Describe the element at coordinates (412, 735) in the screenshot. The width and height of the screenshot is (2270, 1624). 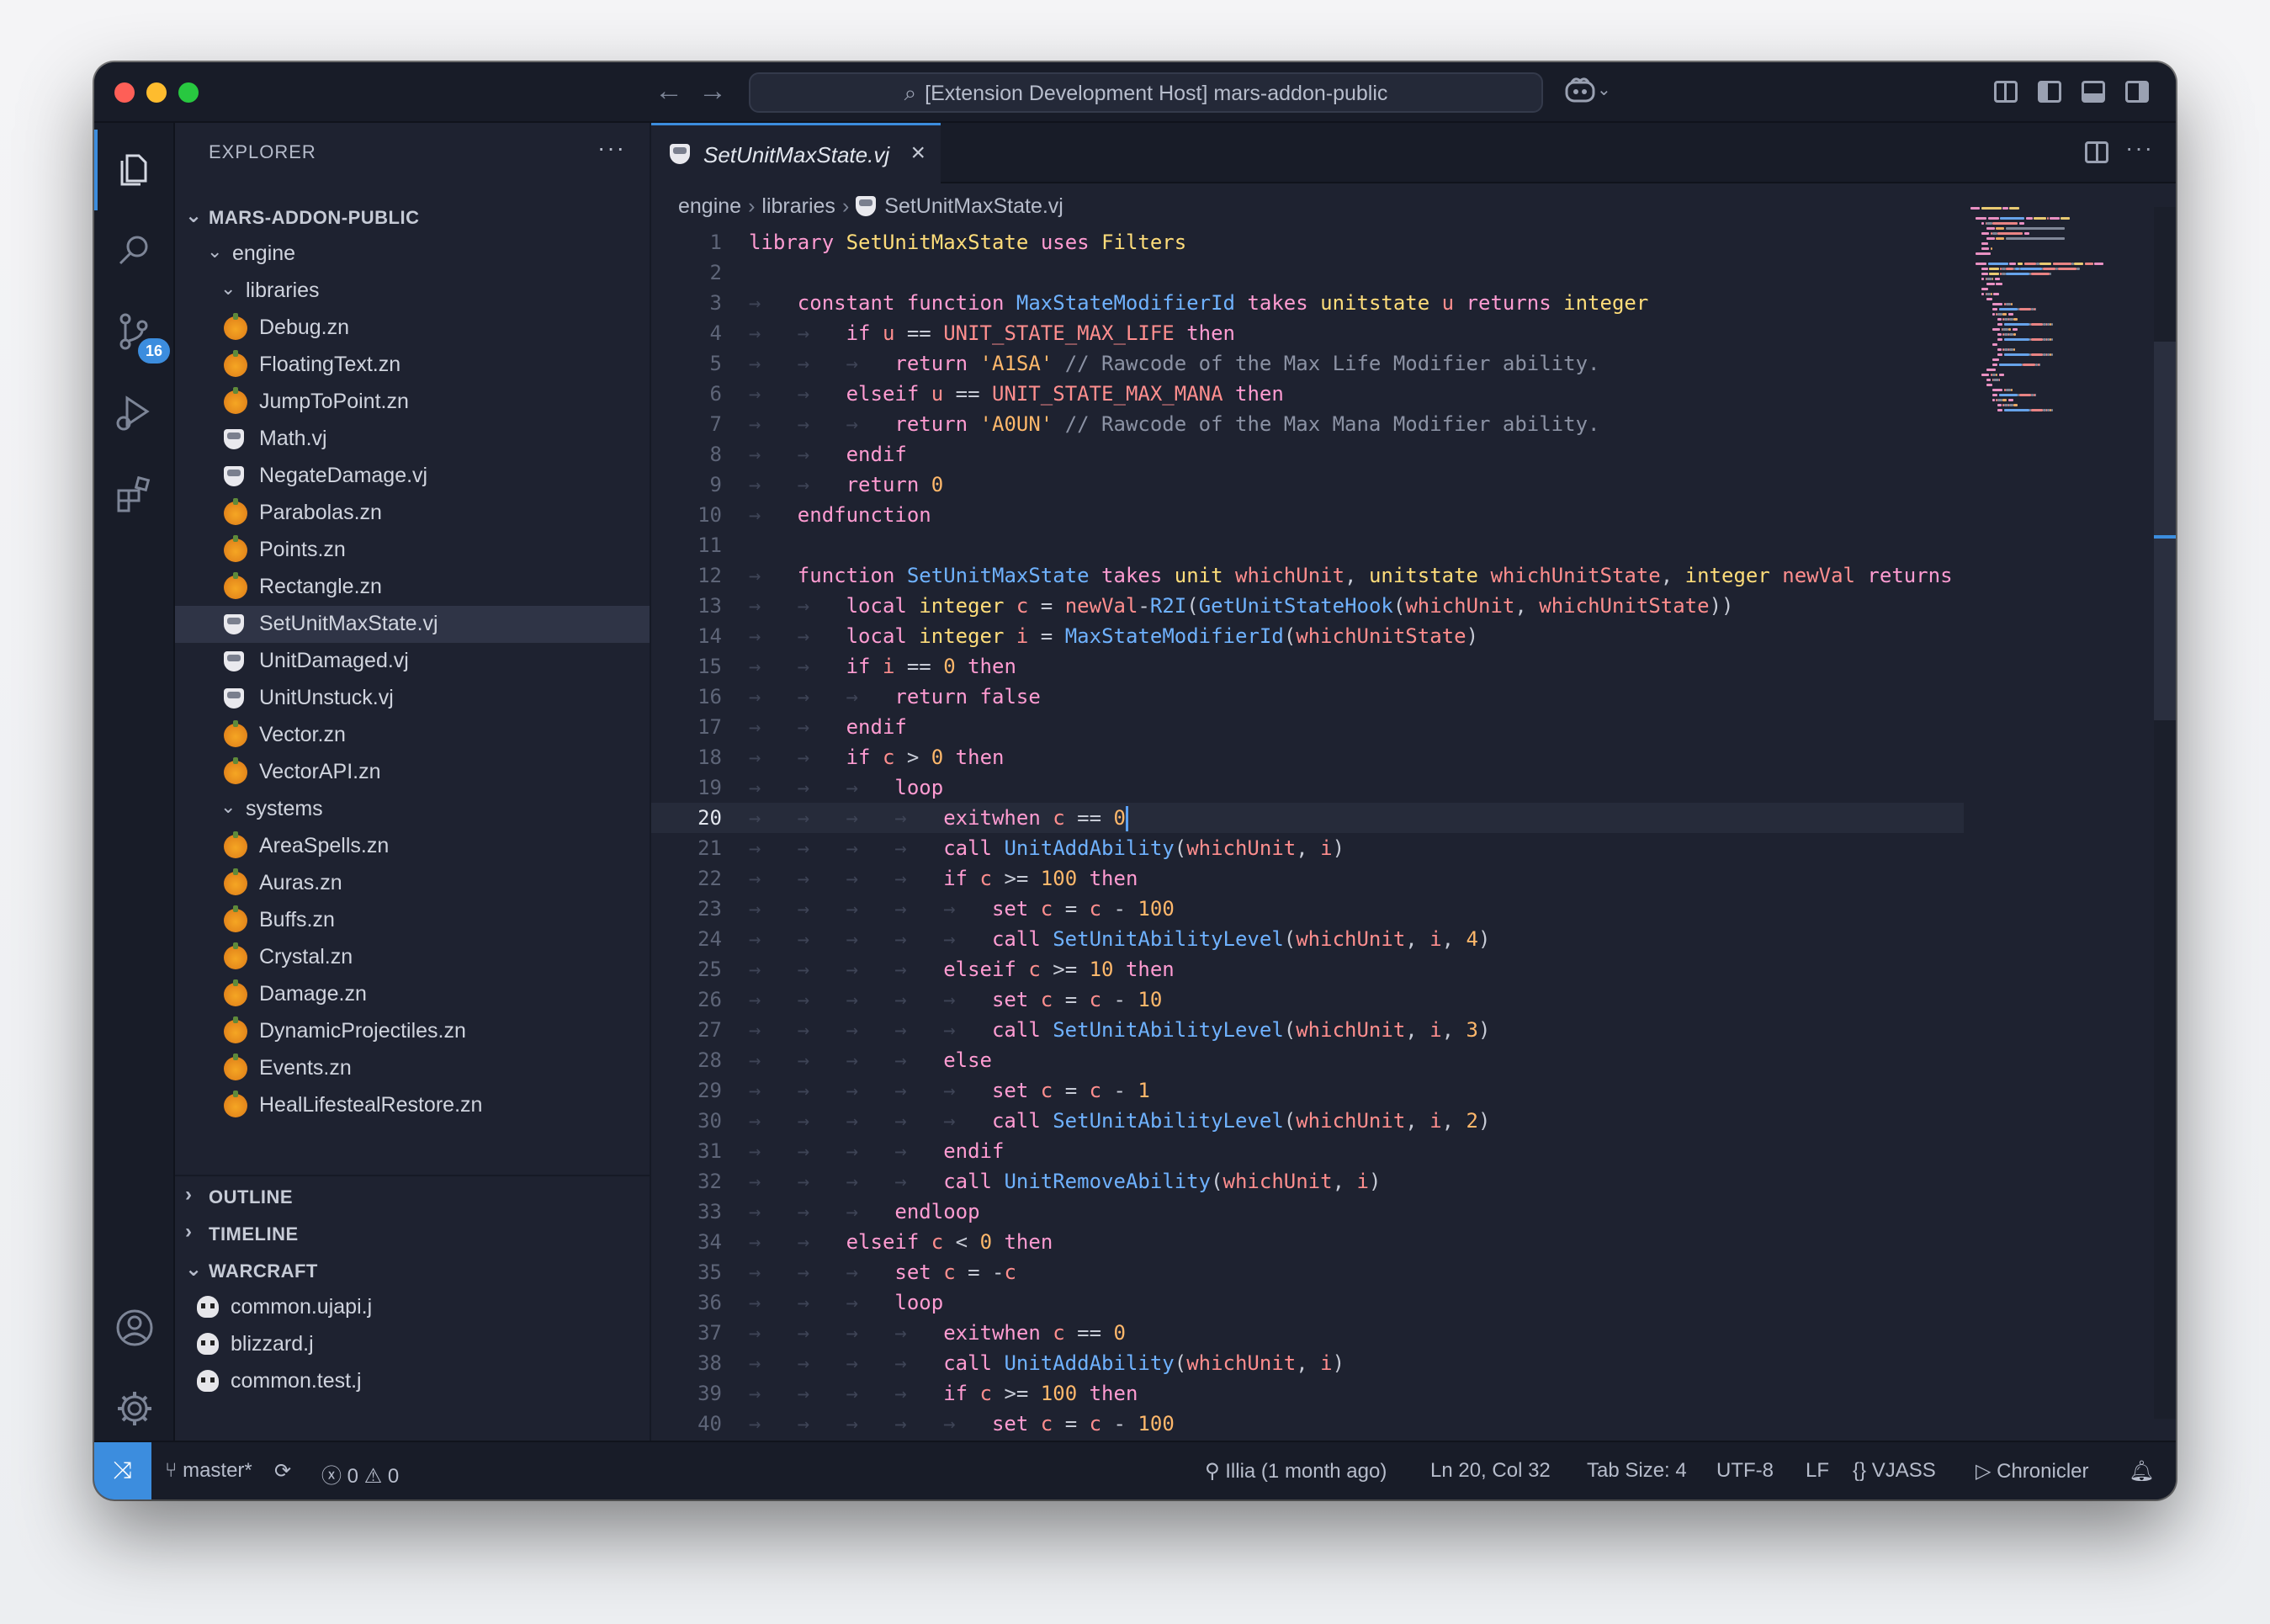
I see `tree-file: Vector.zn` at that location.